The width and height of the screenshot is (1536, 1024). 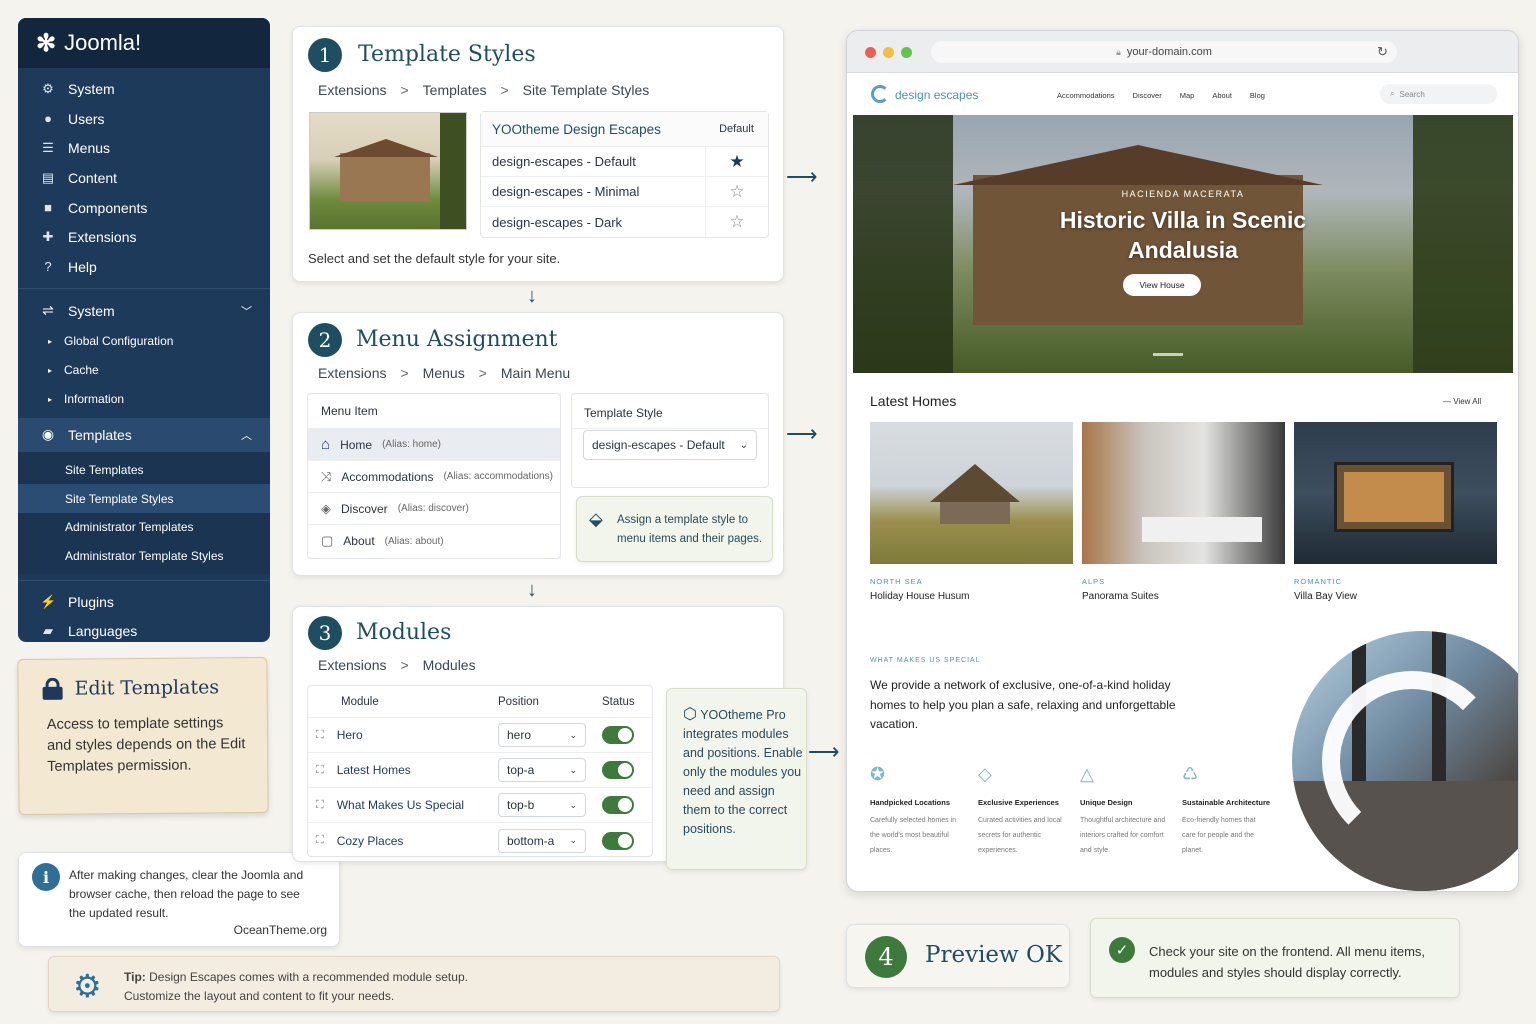 What do you see at coordinates (480, 770) in the screenshot?
I see `module-row: ⛶ Latest Homes top-a ⌄` at bounding box center [480, 770].